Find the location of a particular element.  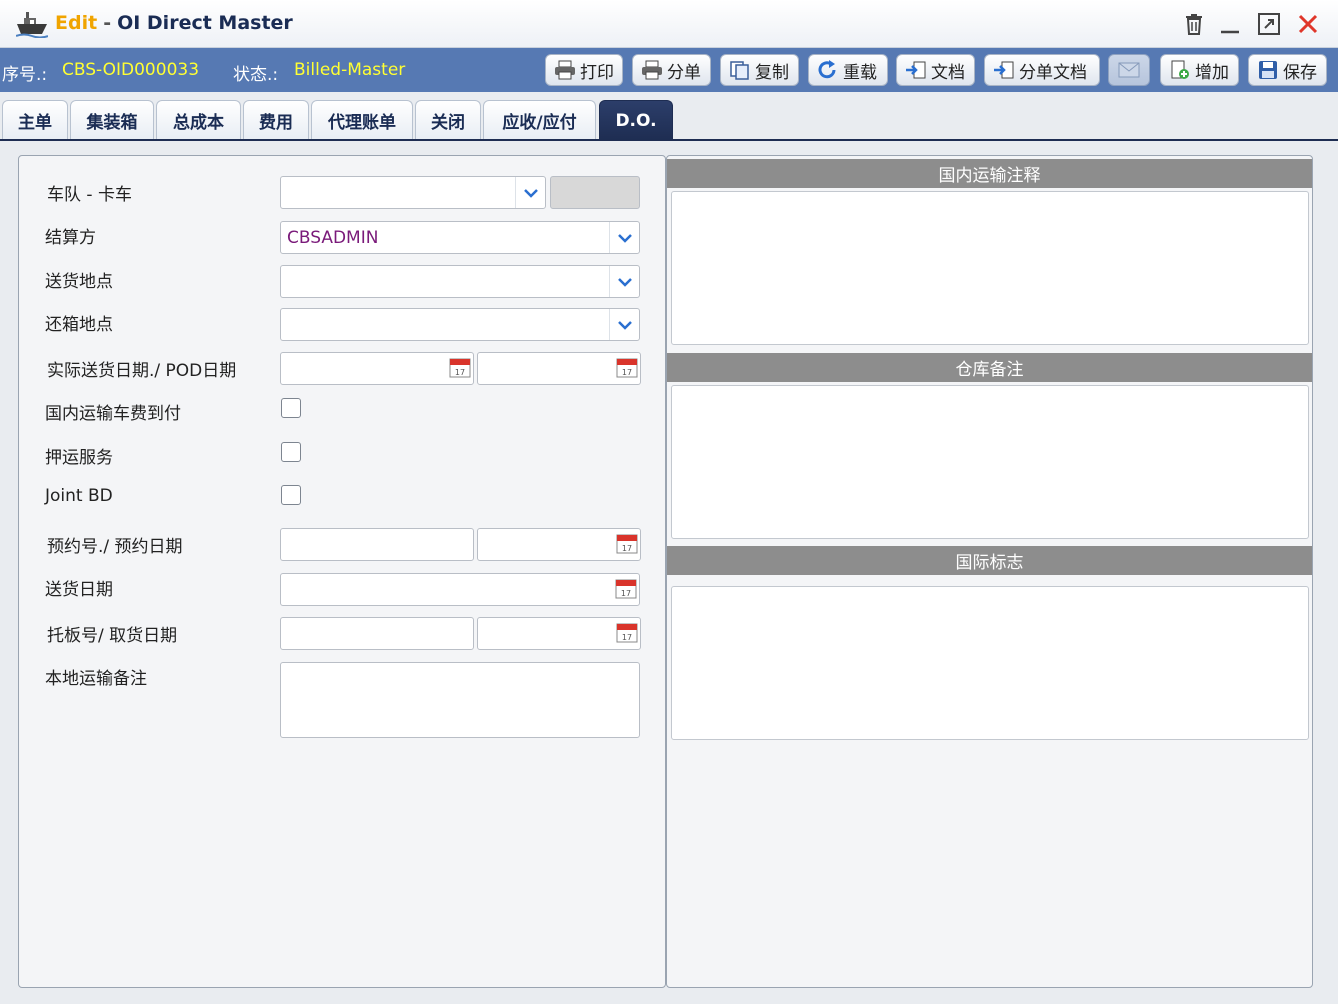

tab-close: 关闭 is located at coordinates (448, 120).